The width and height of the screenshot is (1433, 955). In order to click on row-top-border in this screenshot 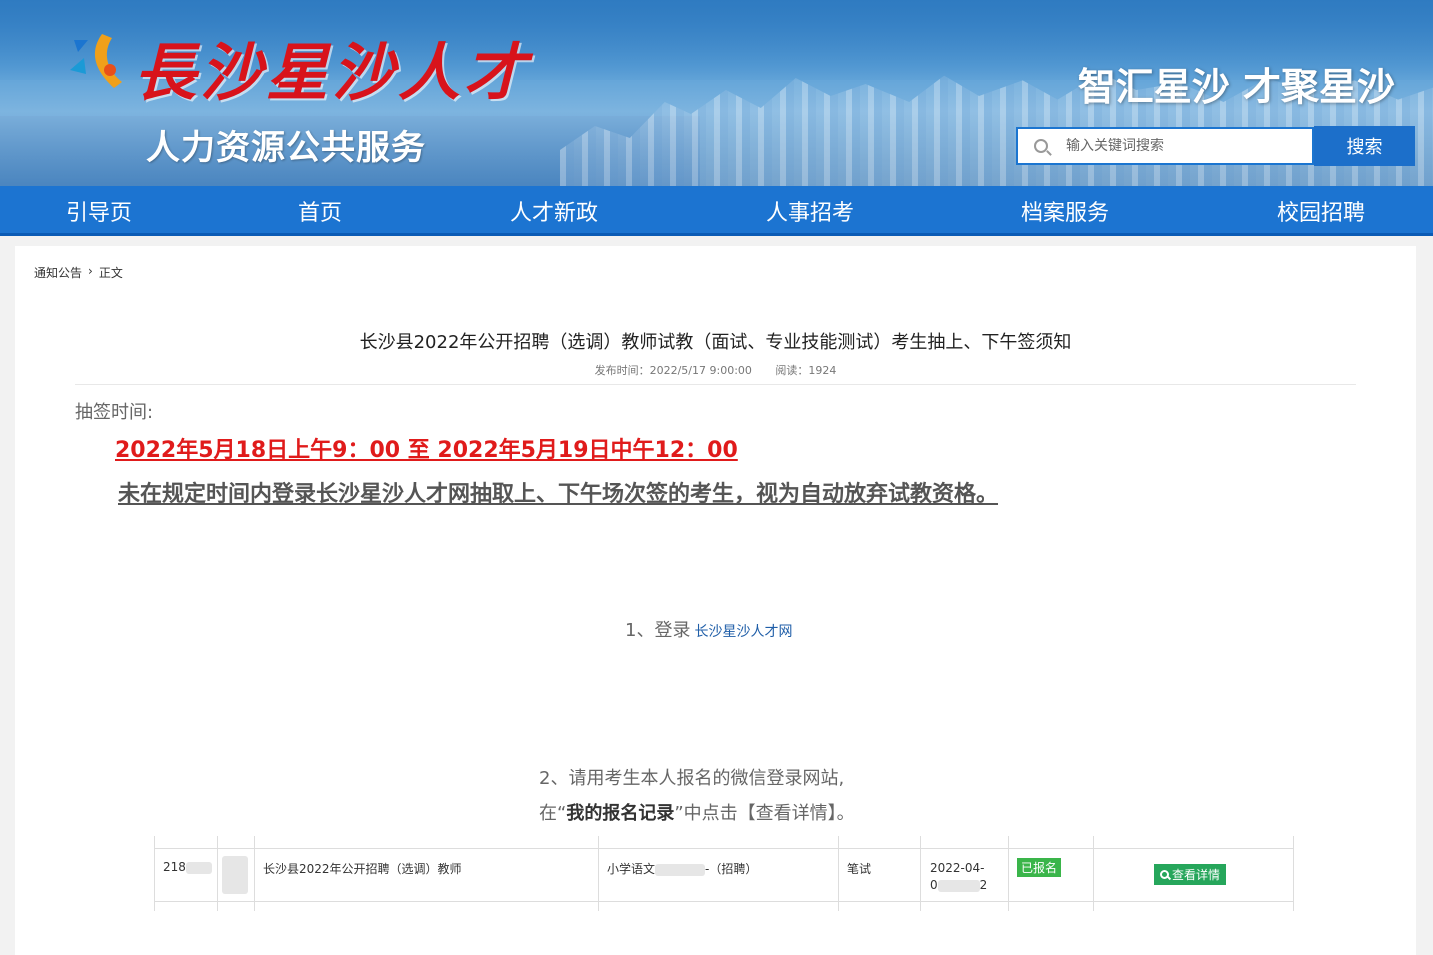, I will do `click(724, 848)`.